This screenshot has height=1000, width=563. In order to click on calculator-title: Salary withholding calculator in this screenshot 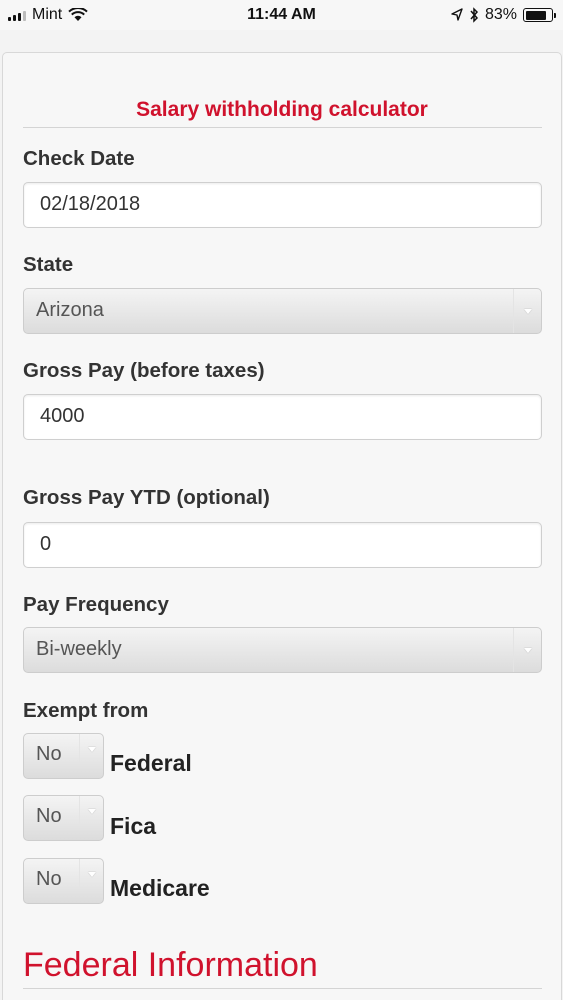, I will do `click(282, 109)`.